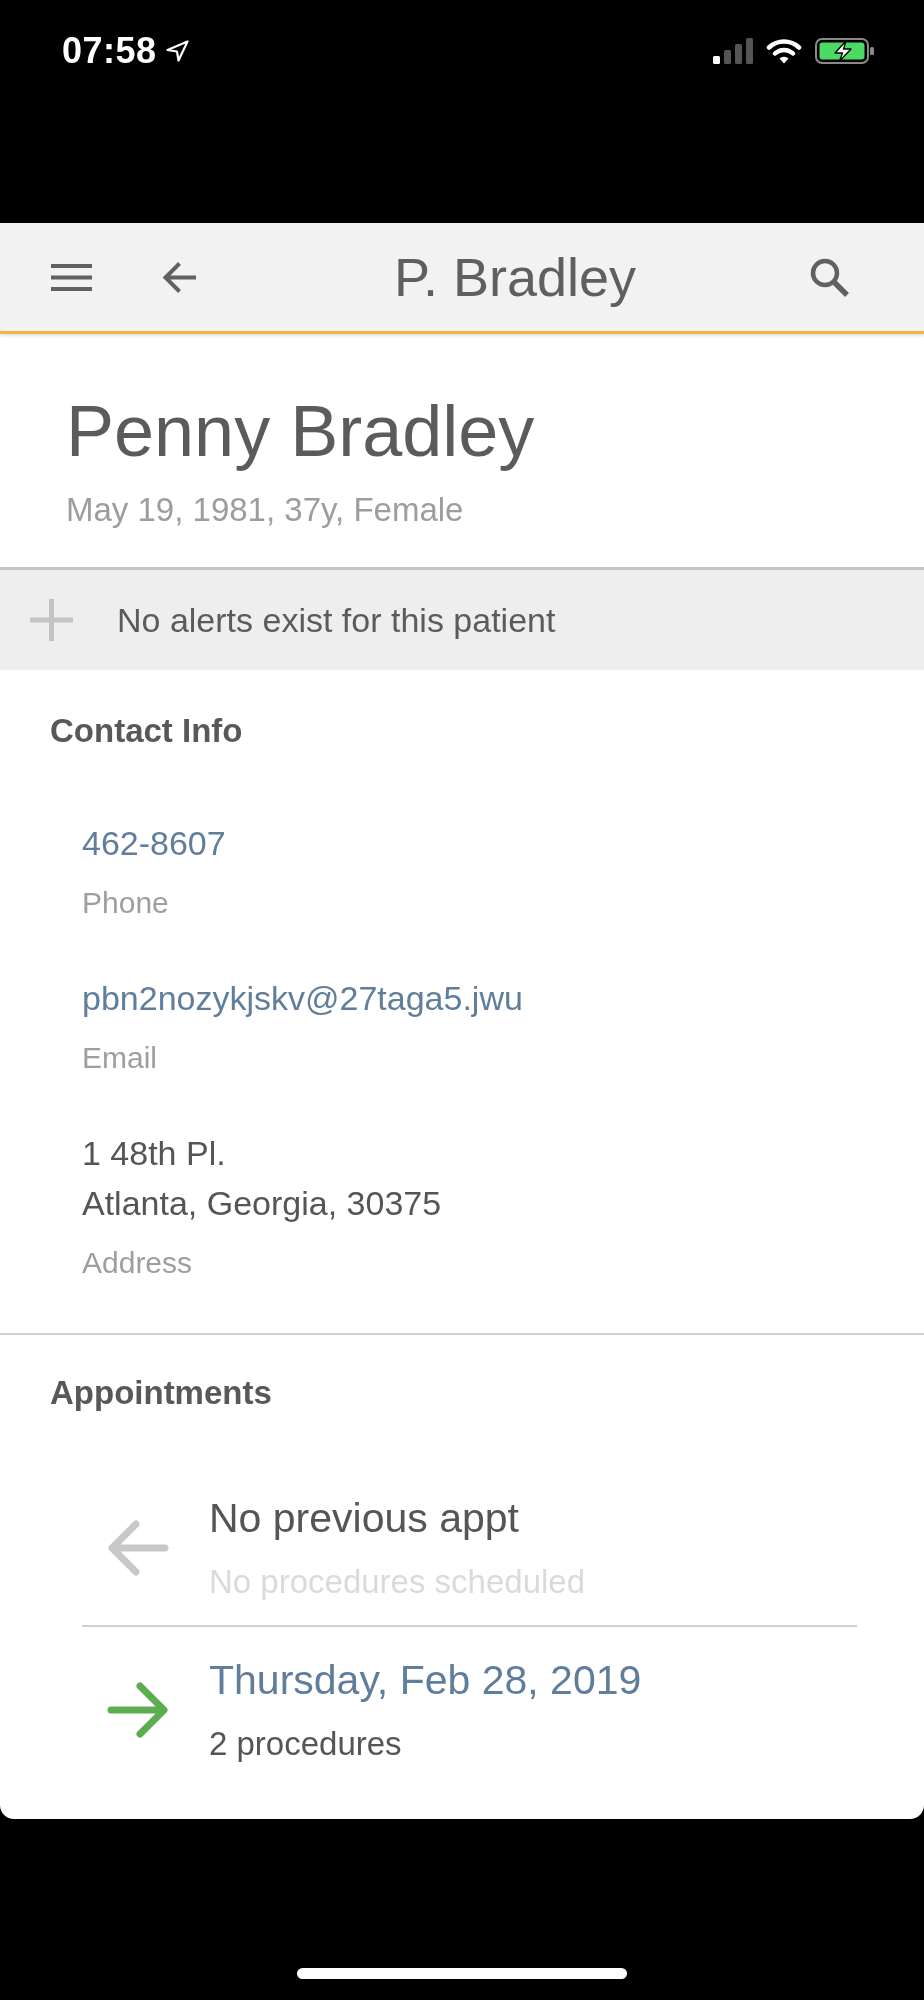  Describe the element at coordinates (336, 620) in the screenshot. I see `alert-message: No alerts exist for this patient` at that location.